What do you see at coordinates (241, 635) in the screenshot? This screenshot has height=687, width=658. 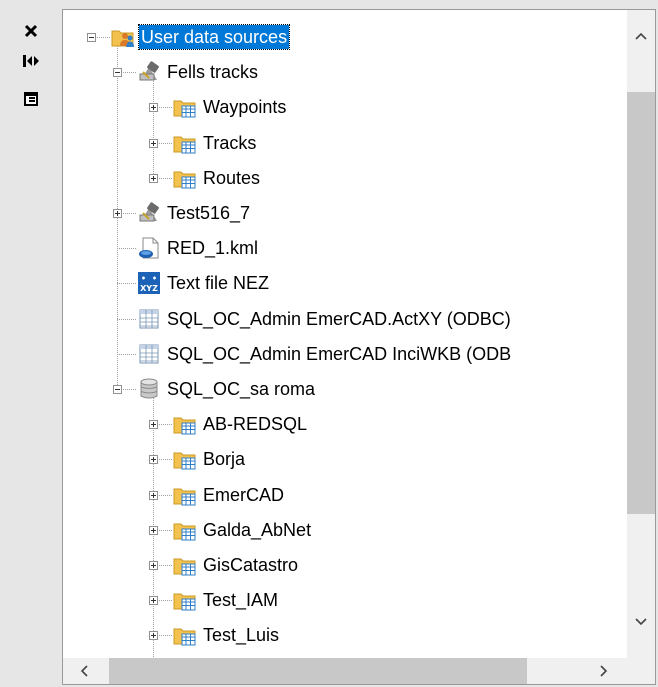 I see `tree-node-label: Test_Luis` at bounding box center [241, 635].